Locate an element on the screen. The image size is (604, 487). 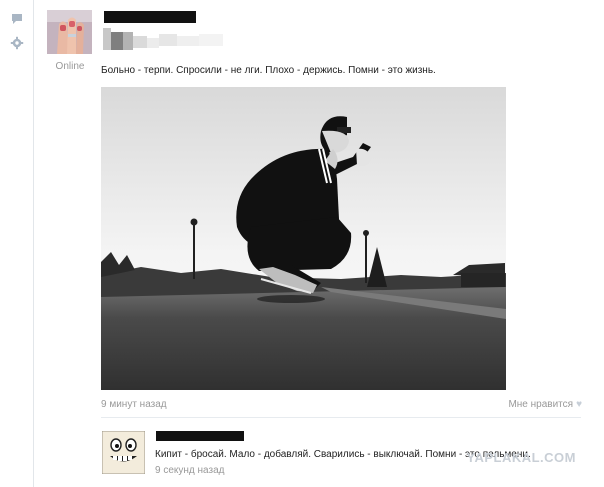
commenter-name-redacted is located at coordinates (200, 436).